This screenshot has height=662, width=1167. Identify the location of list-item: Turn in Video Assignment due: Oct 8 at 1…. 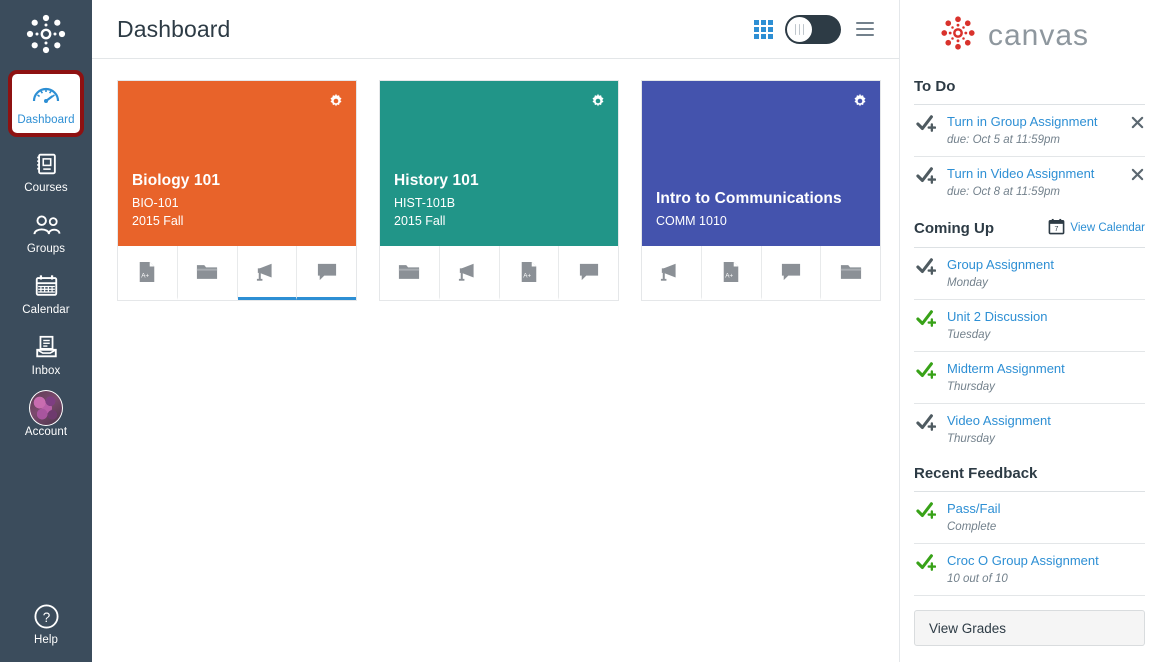
(1029, 182).